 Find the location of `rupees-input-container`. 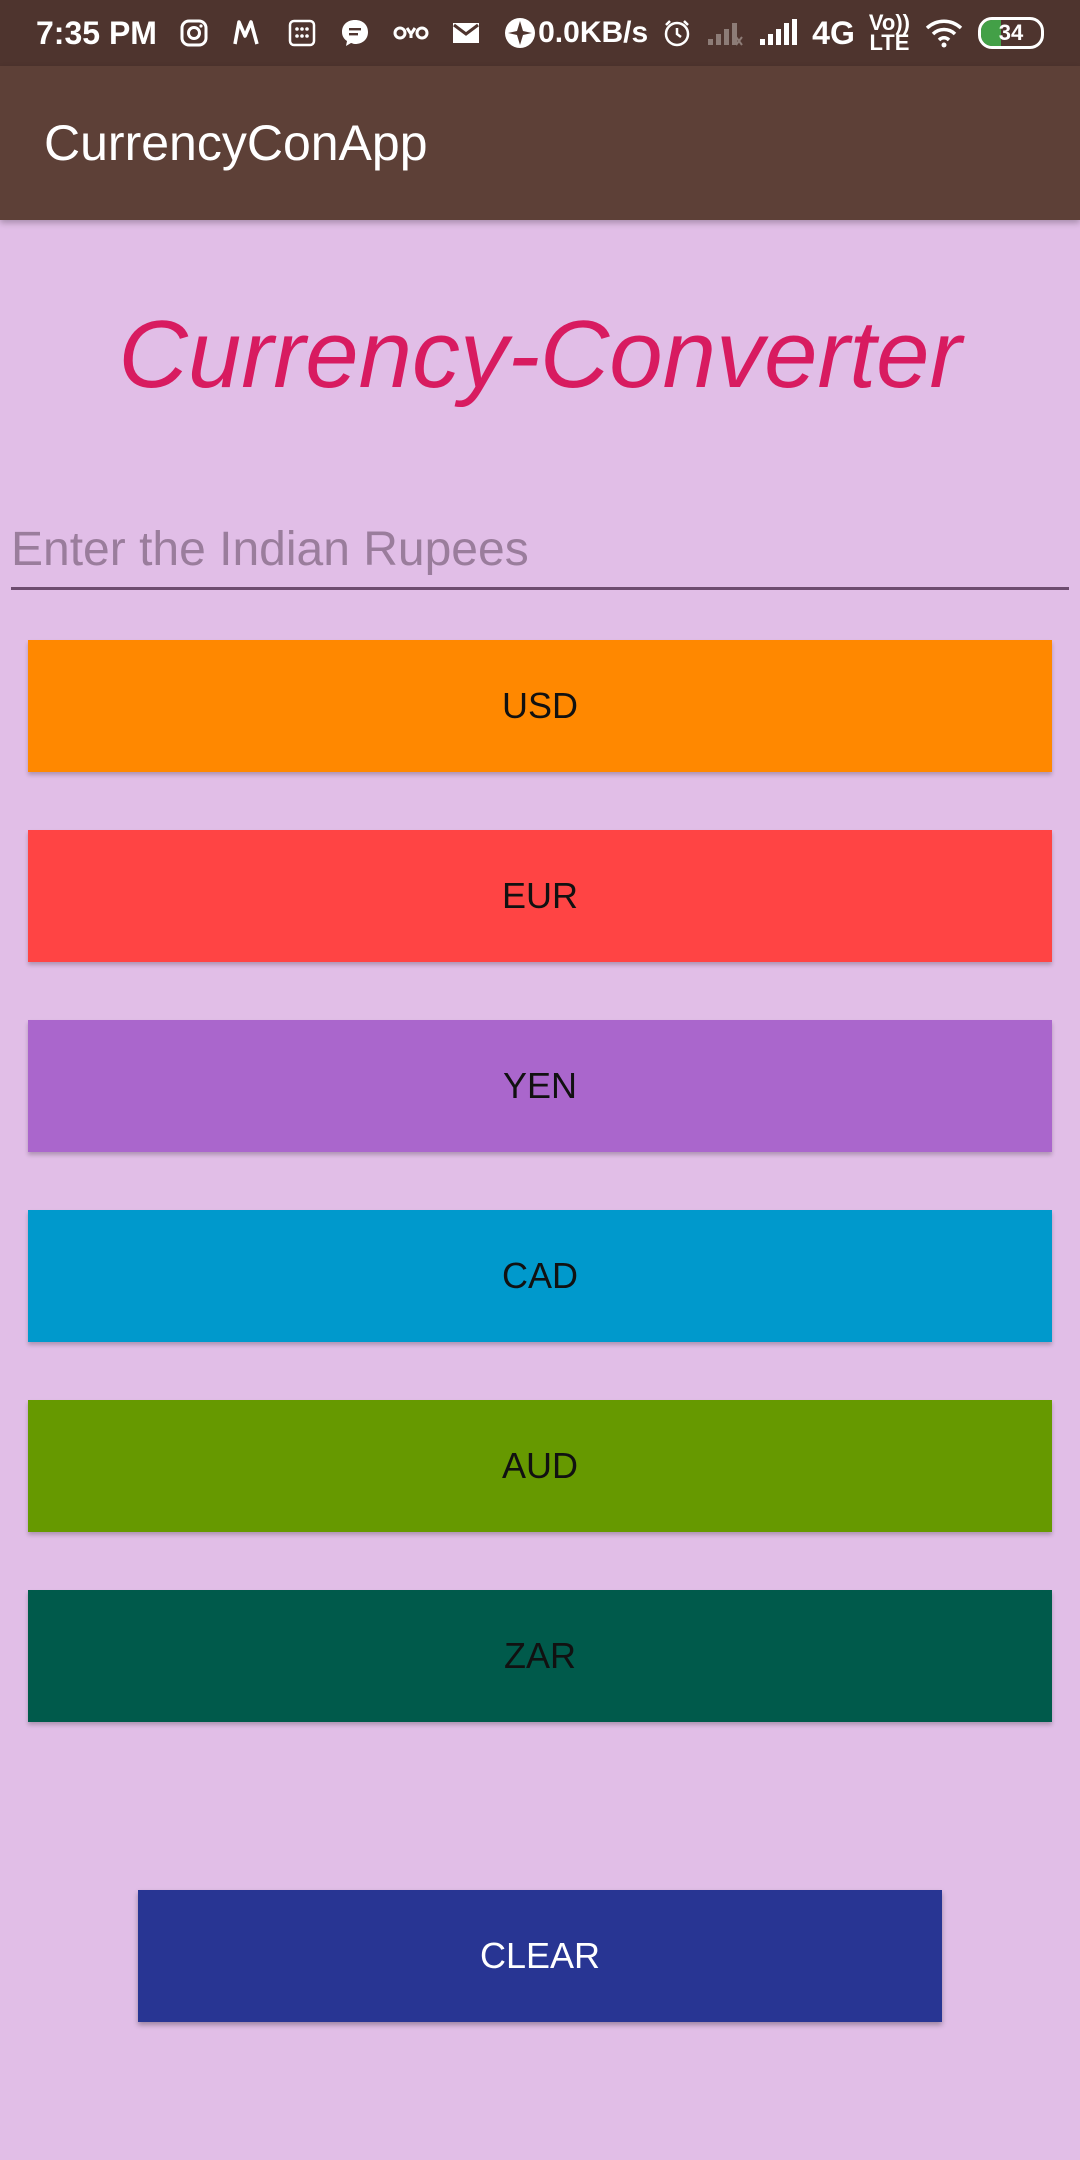

rupees-input-container is located at coordinates (540, 551).